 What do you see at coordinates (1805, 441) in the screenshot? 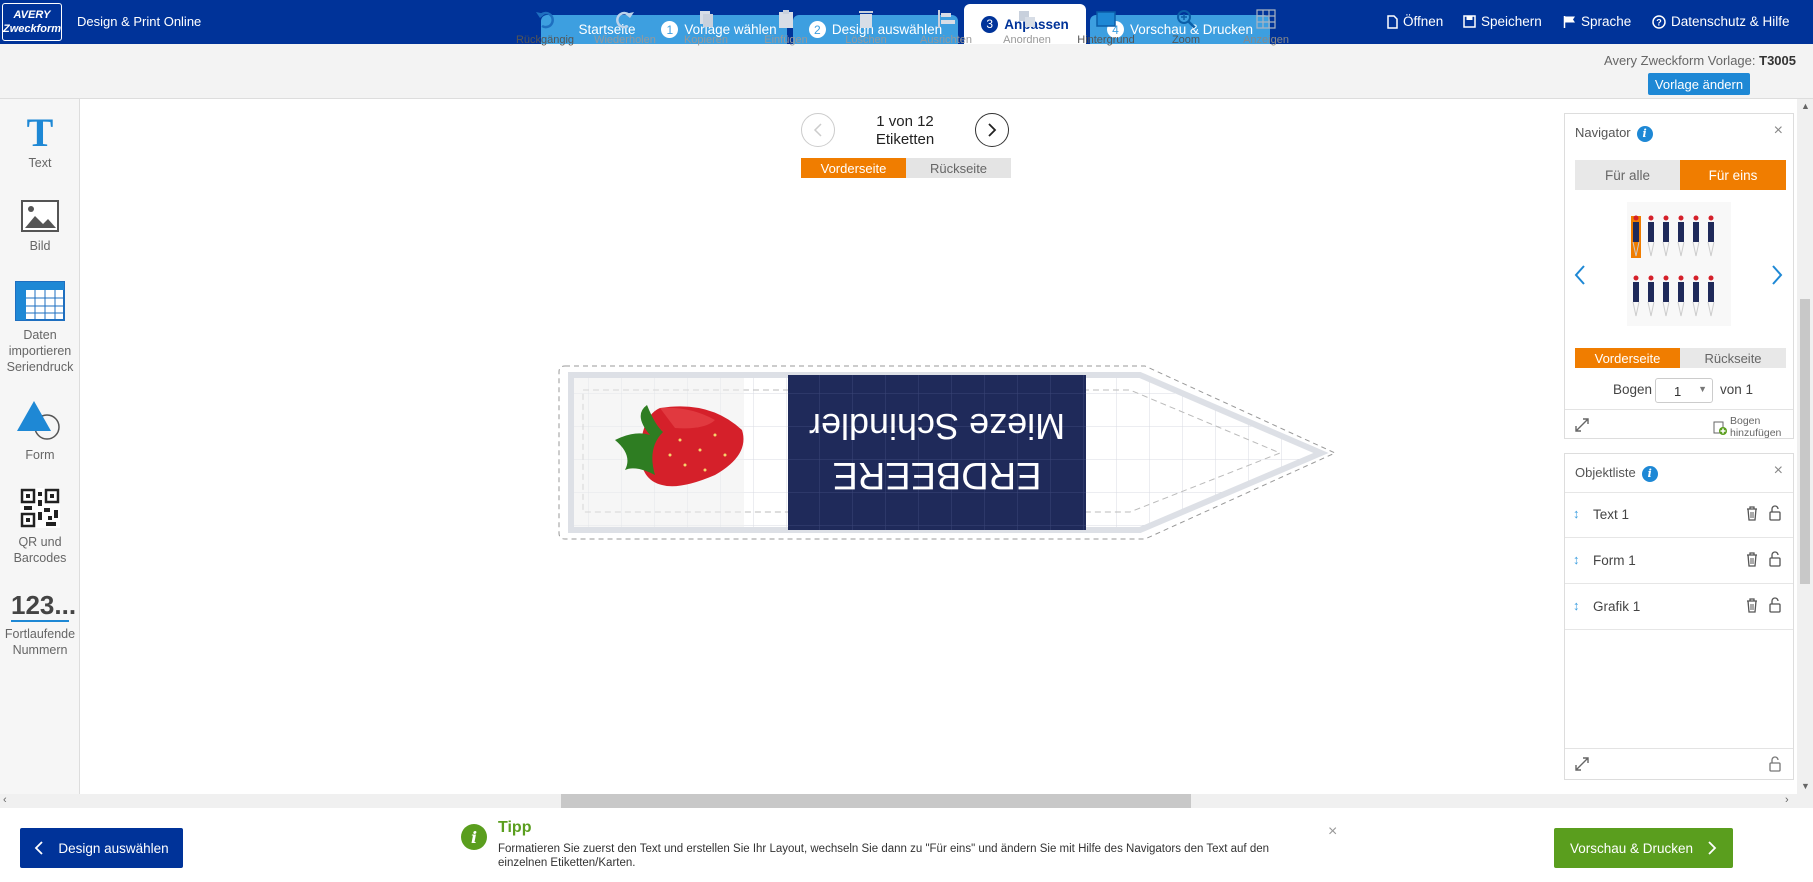
I see `vertical-scroll-thumb` at bounding box center [1805, 441].